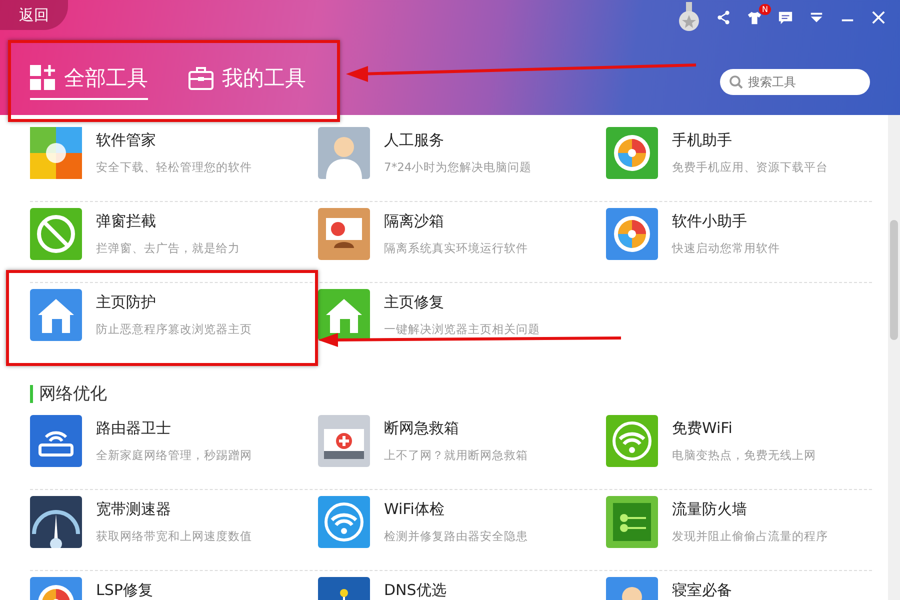 Image resolution: width=900 pixels, height=600 pixels. Describe the element at coordinates (456, 428) in the screenshot. I see `tool-name: 断网急救箱` at that location.